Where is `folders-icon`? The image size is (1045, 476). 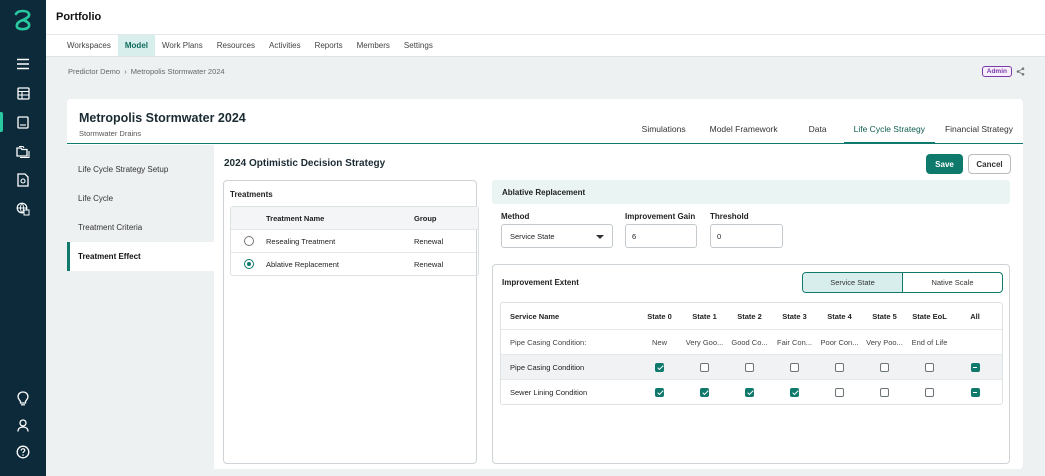 folders-icon is located at coordinates (23, 151).